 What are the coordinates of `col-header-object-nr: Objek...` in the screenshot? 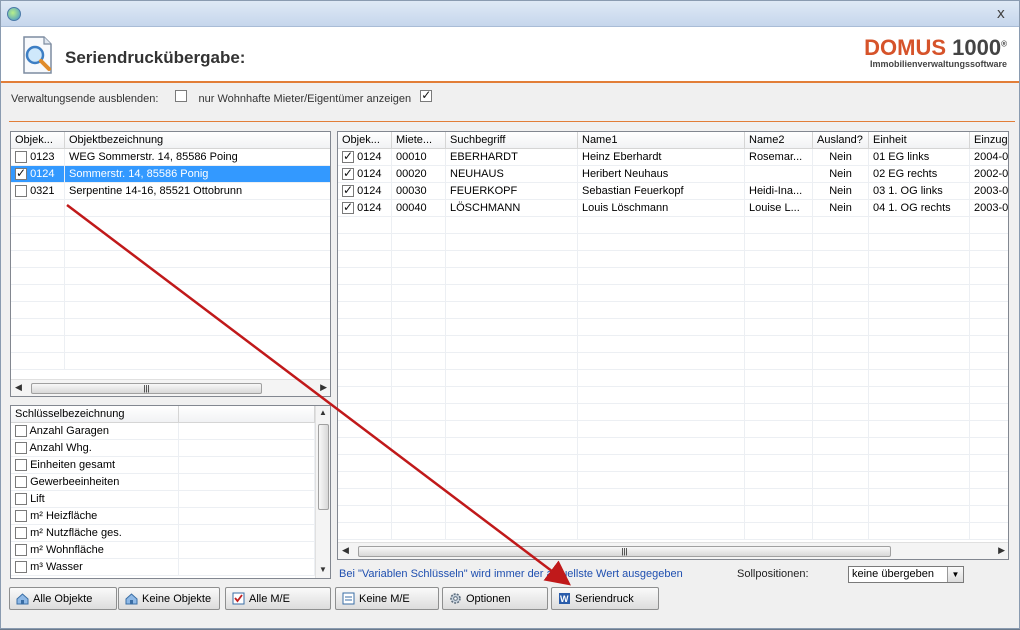 It's located at (38, 140).